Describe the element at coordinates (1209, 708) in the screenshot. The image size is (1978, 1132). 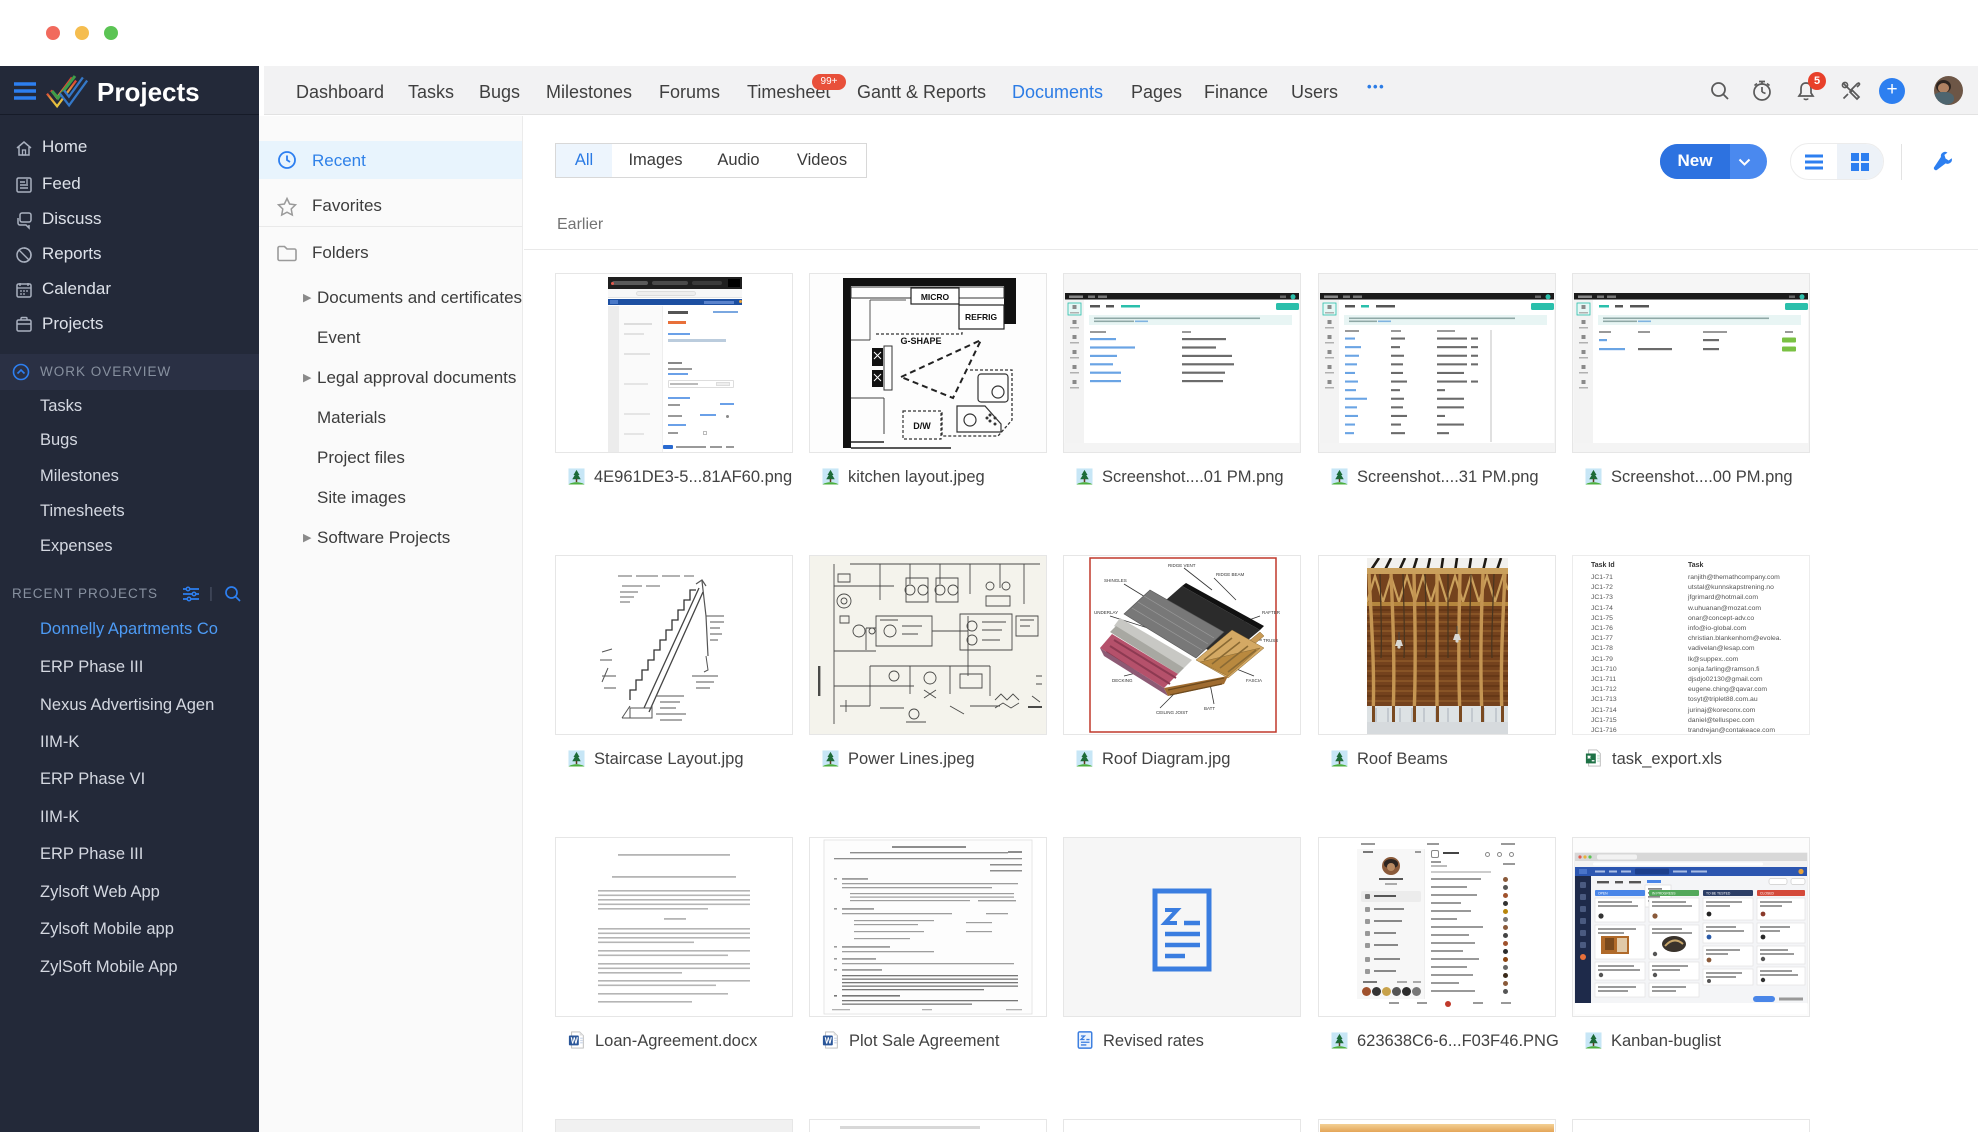
I see `svg-text: BATT` at that location.